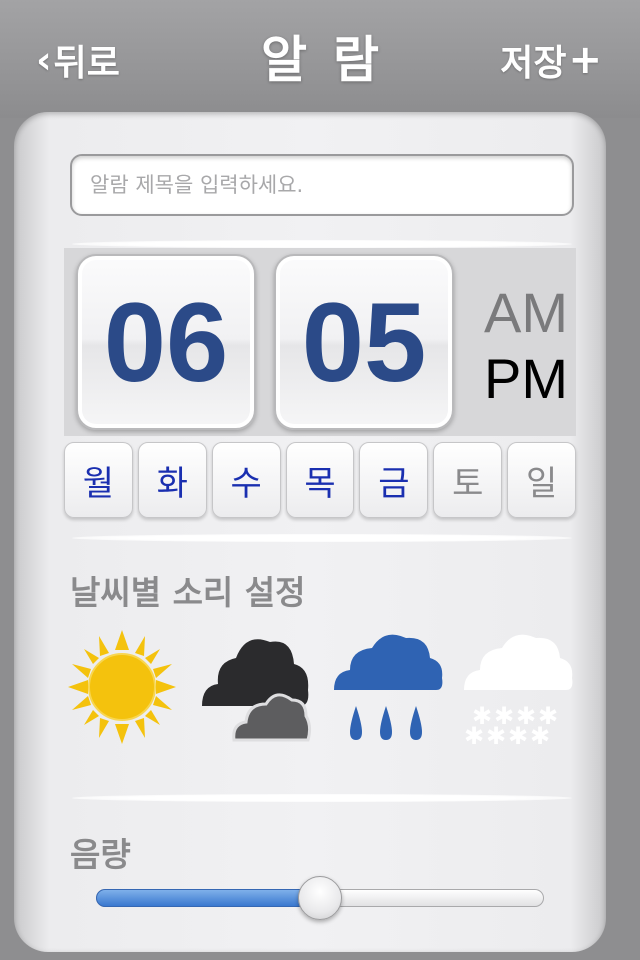 This screenshot has width=640, height=960. I want to click on navigation-bar: ‹ 뒤로 알람 저장 +, so click(320, 59).